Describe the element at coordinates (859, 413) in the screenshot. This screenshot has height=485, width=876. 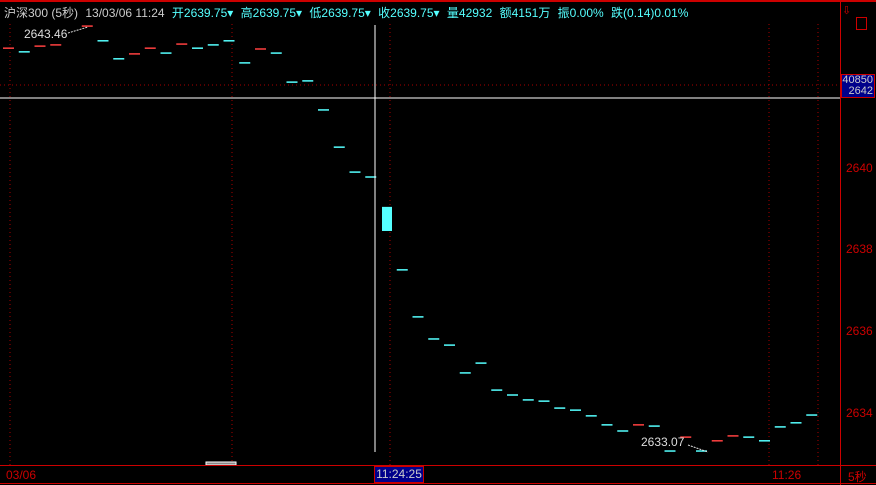
I see `price-tick: 2634` at that location.